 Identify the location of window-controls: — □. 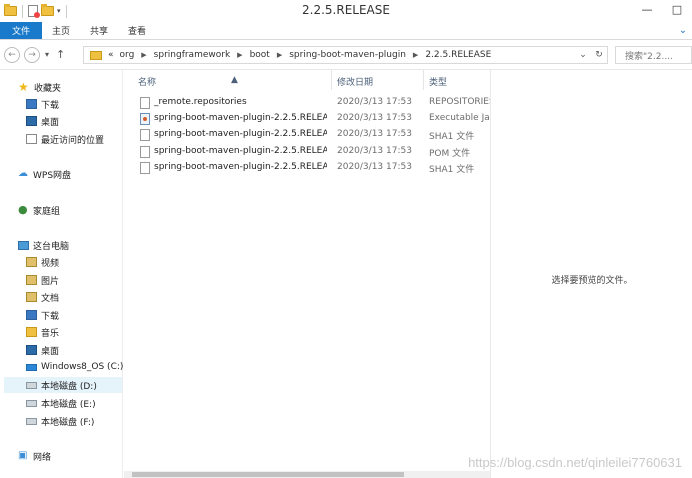
(662, 9).